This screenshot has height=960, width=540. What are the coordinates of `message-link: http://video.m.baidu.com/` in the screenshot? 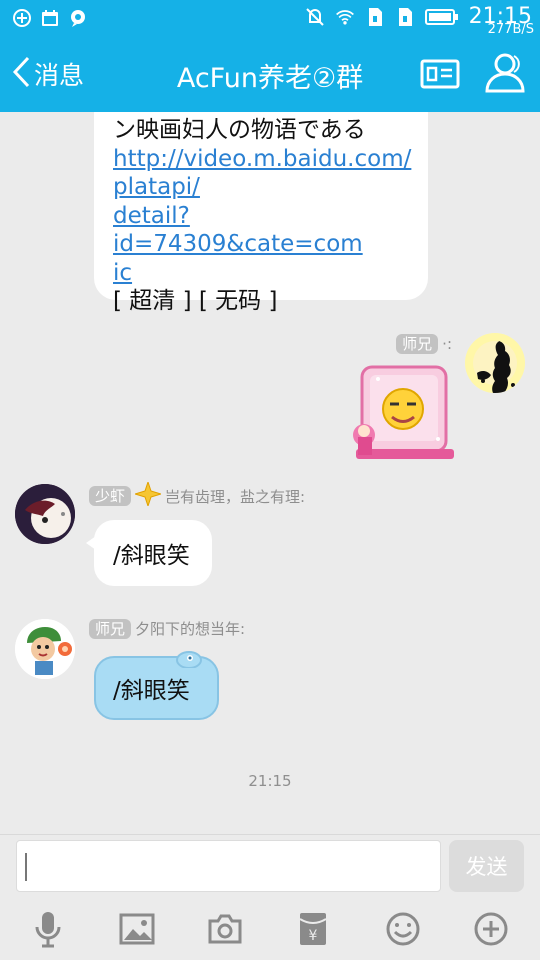 It's located at (262, 159).